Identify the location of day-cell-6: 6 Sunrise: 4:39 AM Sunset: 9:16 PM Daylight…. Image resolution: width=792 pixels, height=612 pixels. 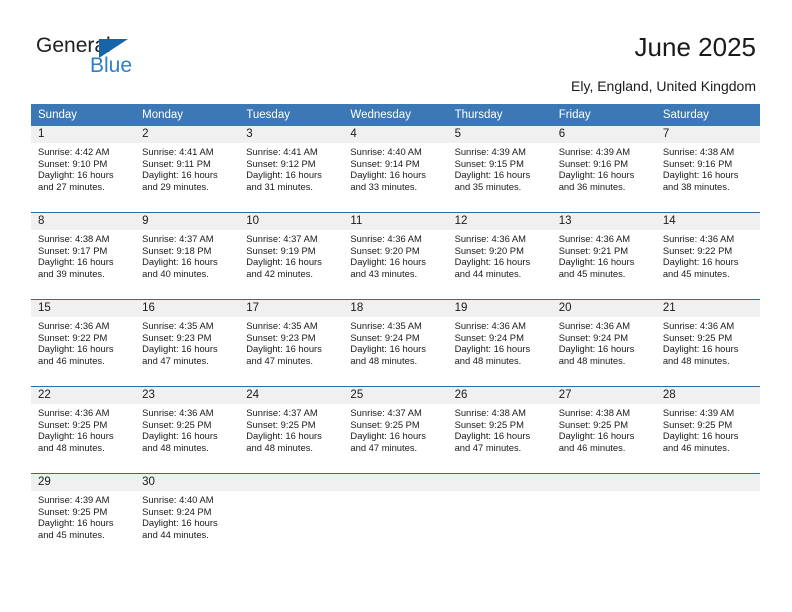
(603, 169).